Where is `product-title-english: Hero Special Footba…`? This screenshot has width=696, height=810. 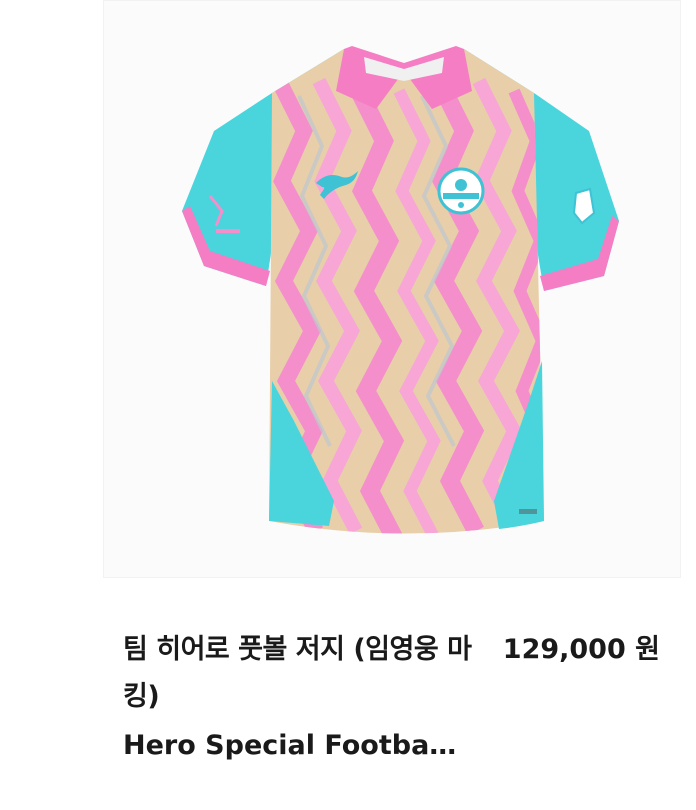
product-title-english: Hero Special Footba… is located at coordinates (395, 745).